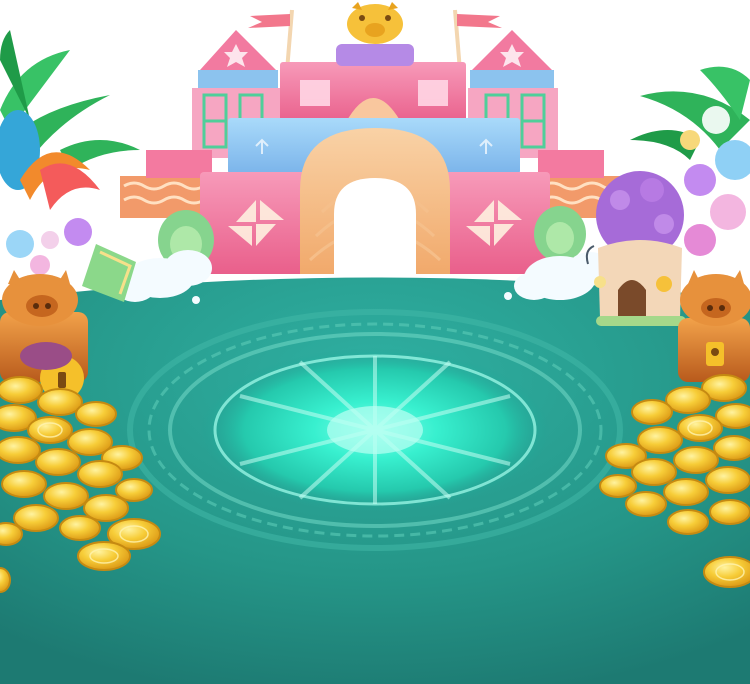 This screenshot has width=750, height=684. I want to click on flower-bouquet-icon, so click(68, 206).